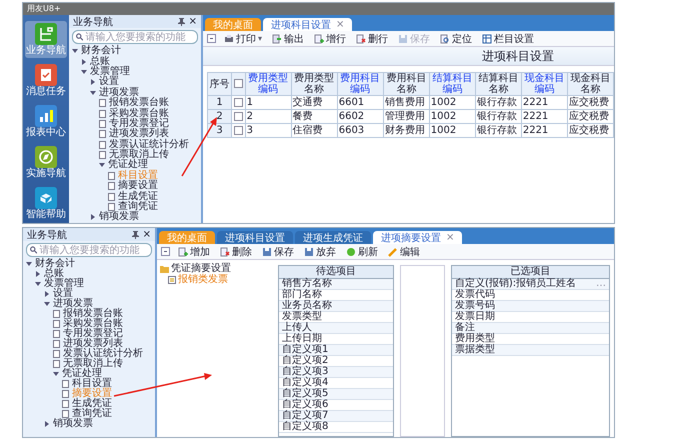  What do you see at coordinates (46, 80) in the screenshot?
I see `rail-item: 消息任务` at bounding box center [46, 80].